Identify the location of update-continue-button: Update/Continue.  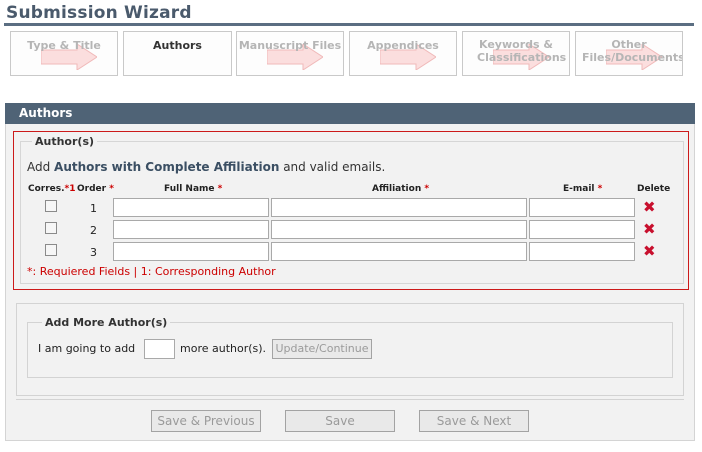
(322, 349).